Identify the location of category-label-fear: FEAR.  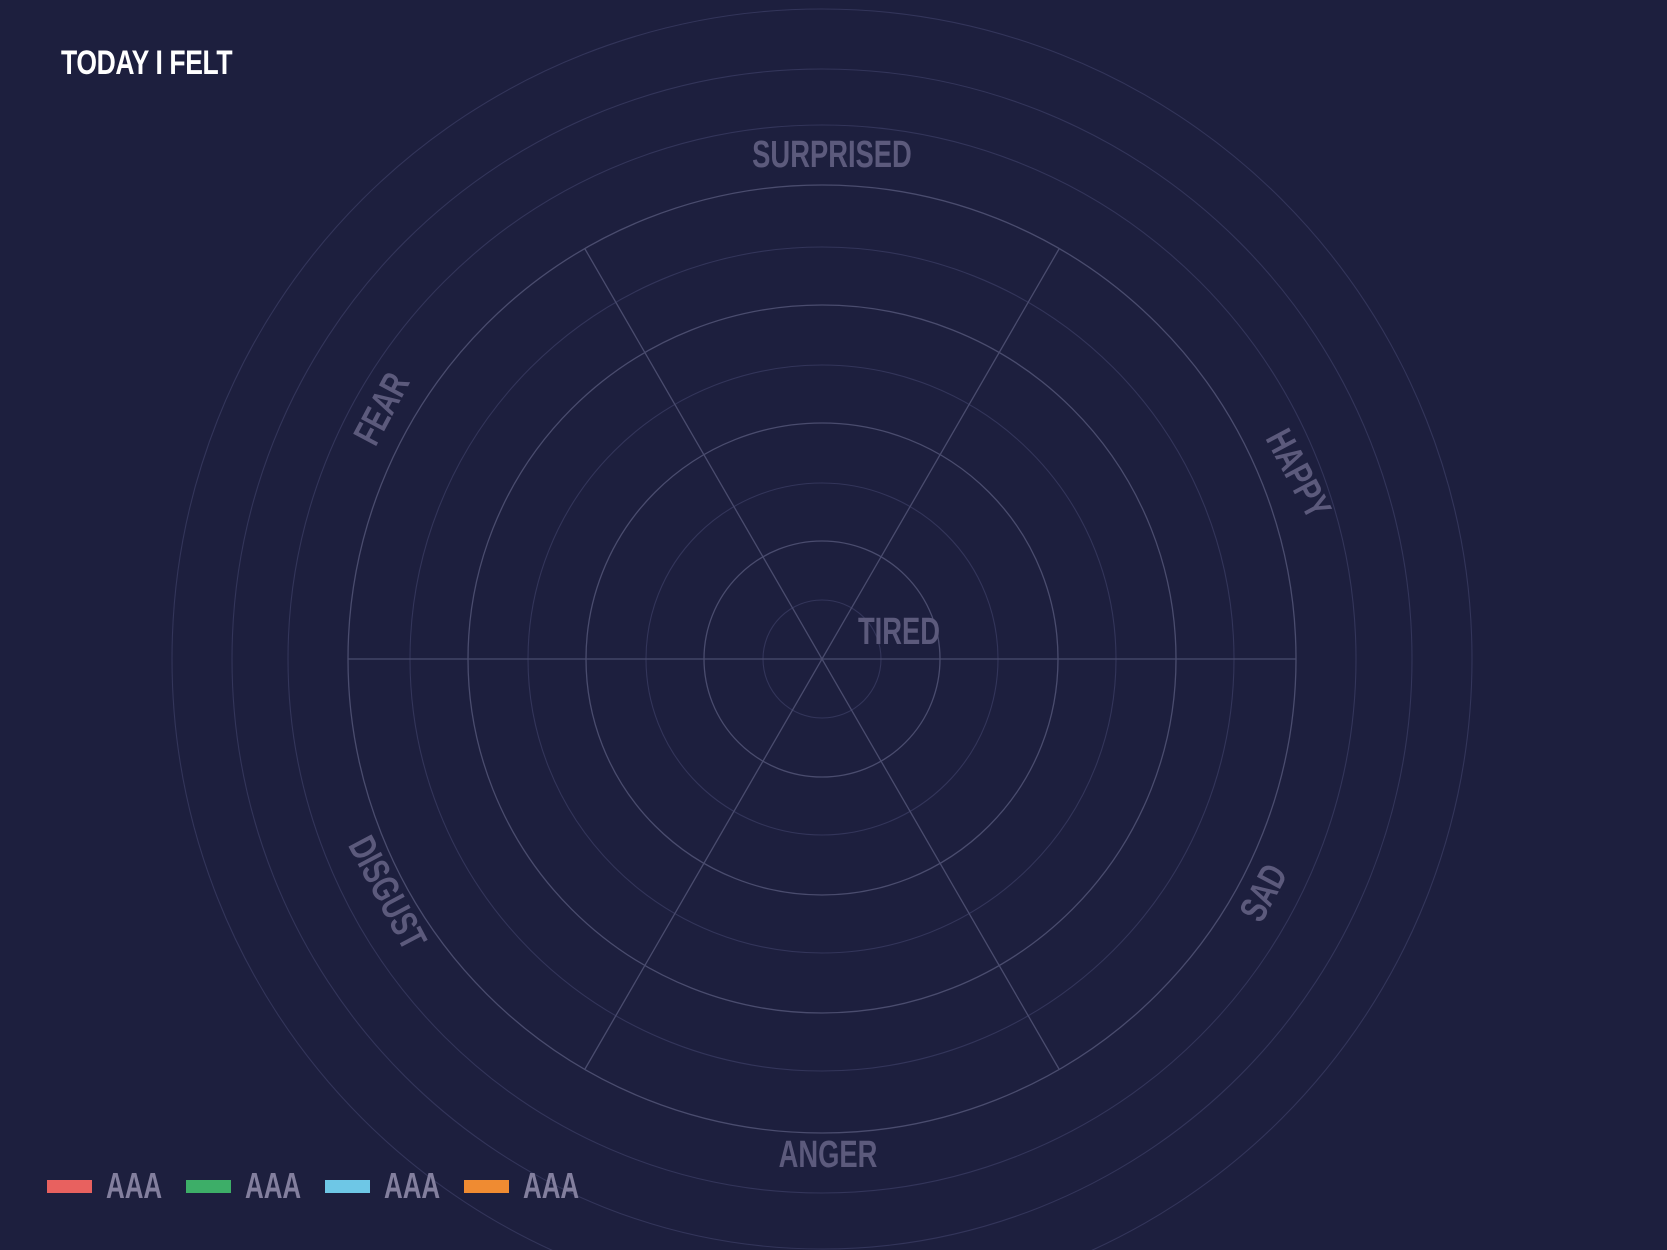
(382, 409).